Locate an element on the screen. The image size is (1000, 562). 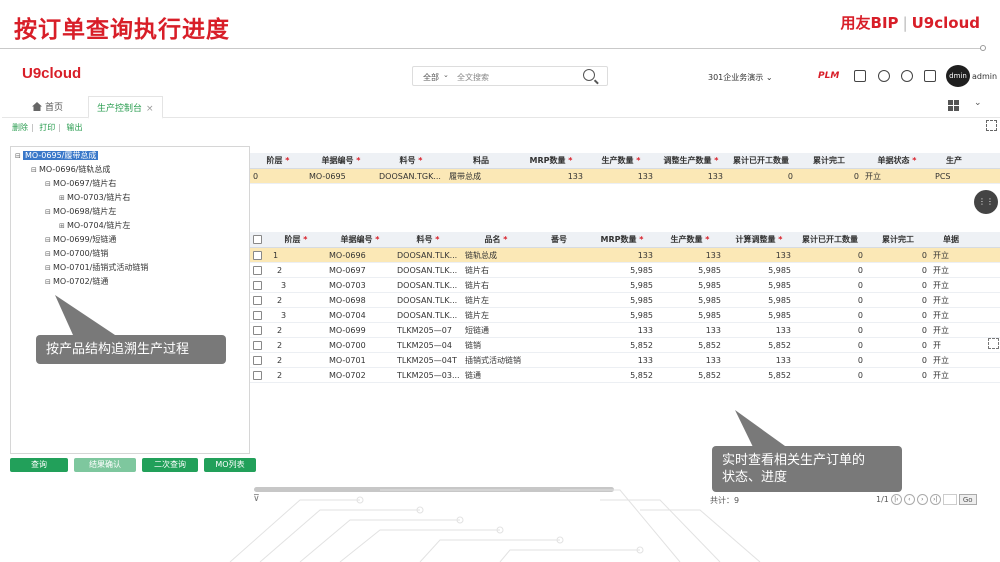
tree-node: ⊟ MO-0697/链片右 is located at coordinates (80, 183).